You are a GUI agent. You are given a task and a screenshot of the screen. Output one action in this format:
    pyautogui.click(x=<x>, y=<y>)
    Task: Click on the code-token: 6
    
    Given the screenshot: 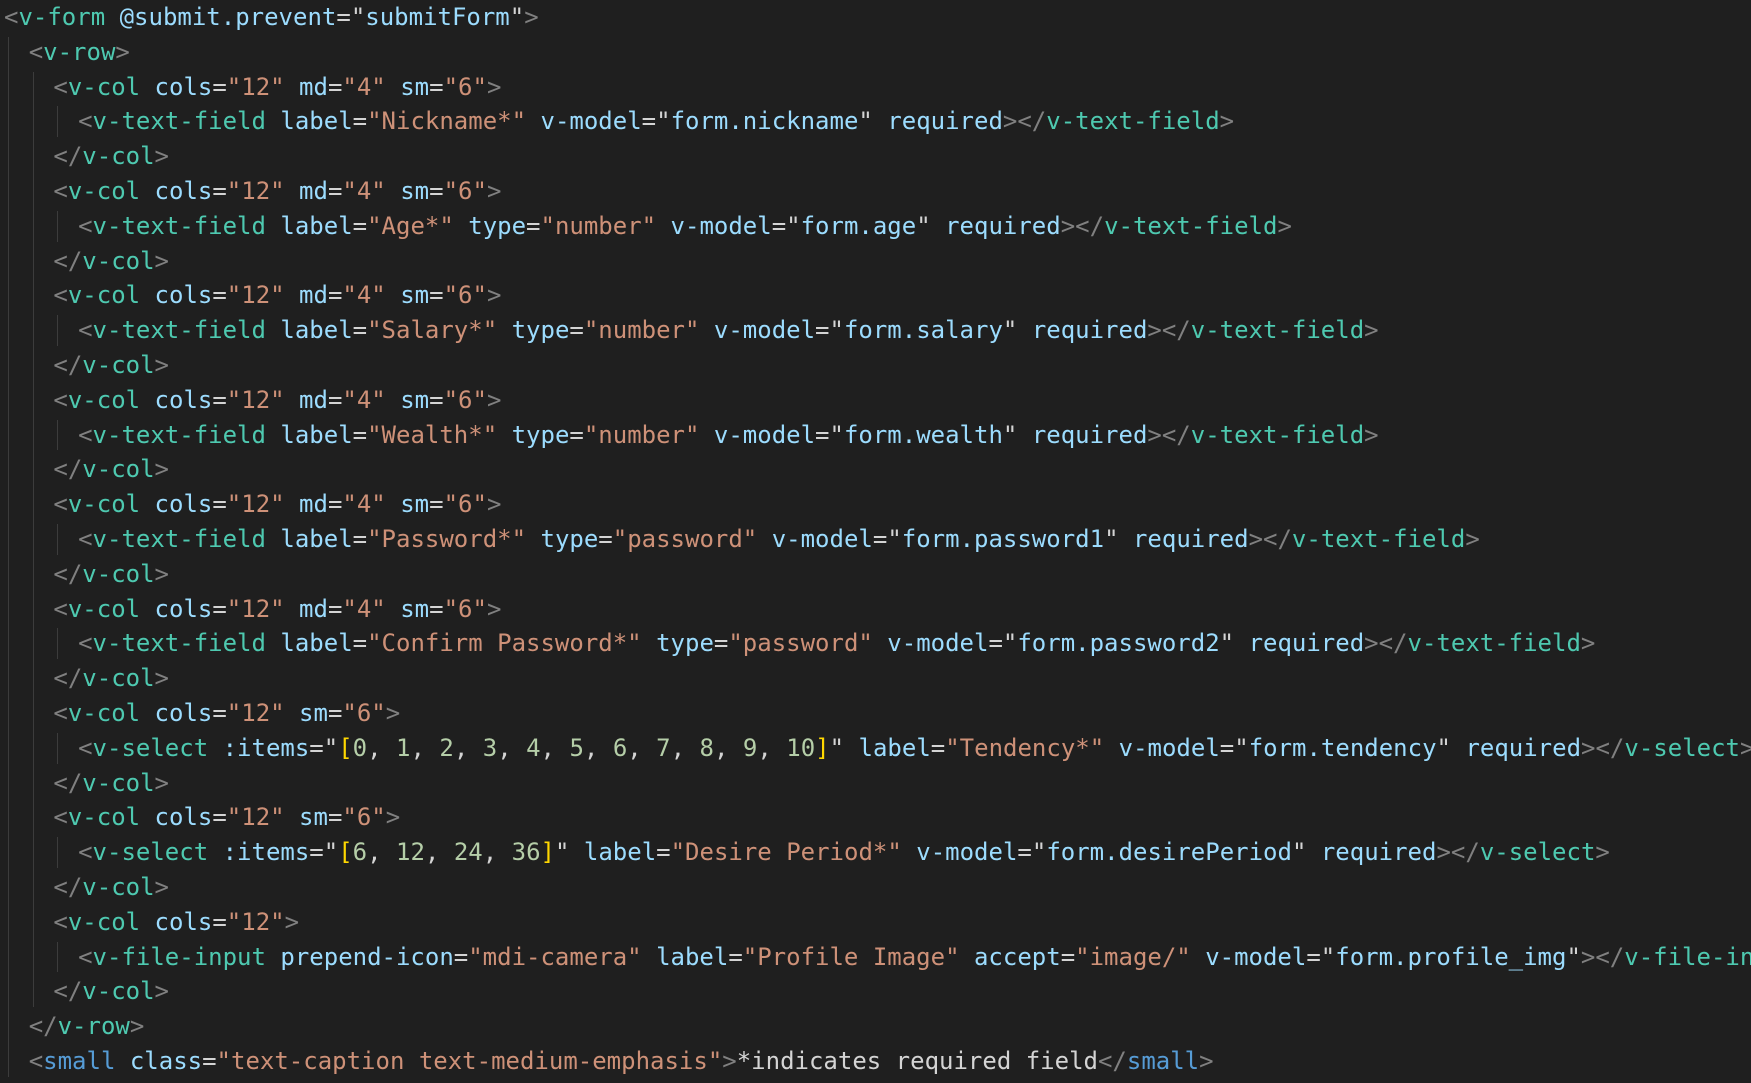 What is the action you would take?
    pyautogui.click(x=360, y=852)
    